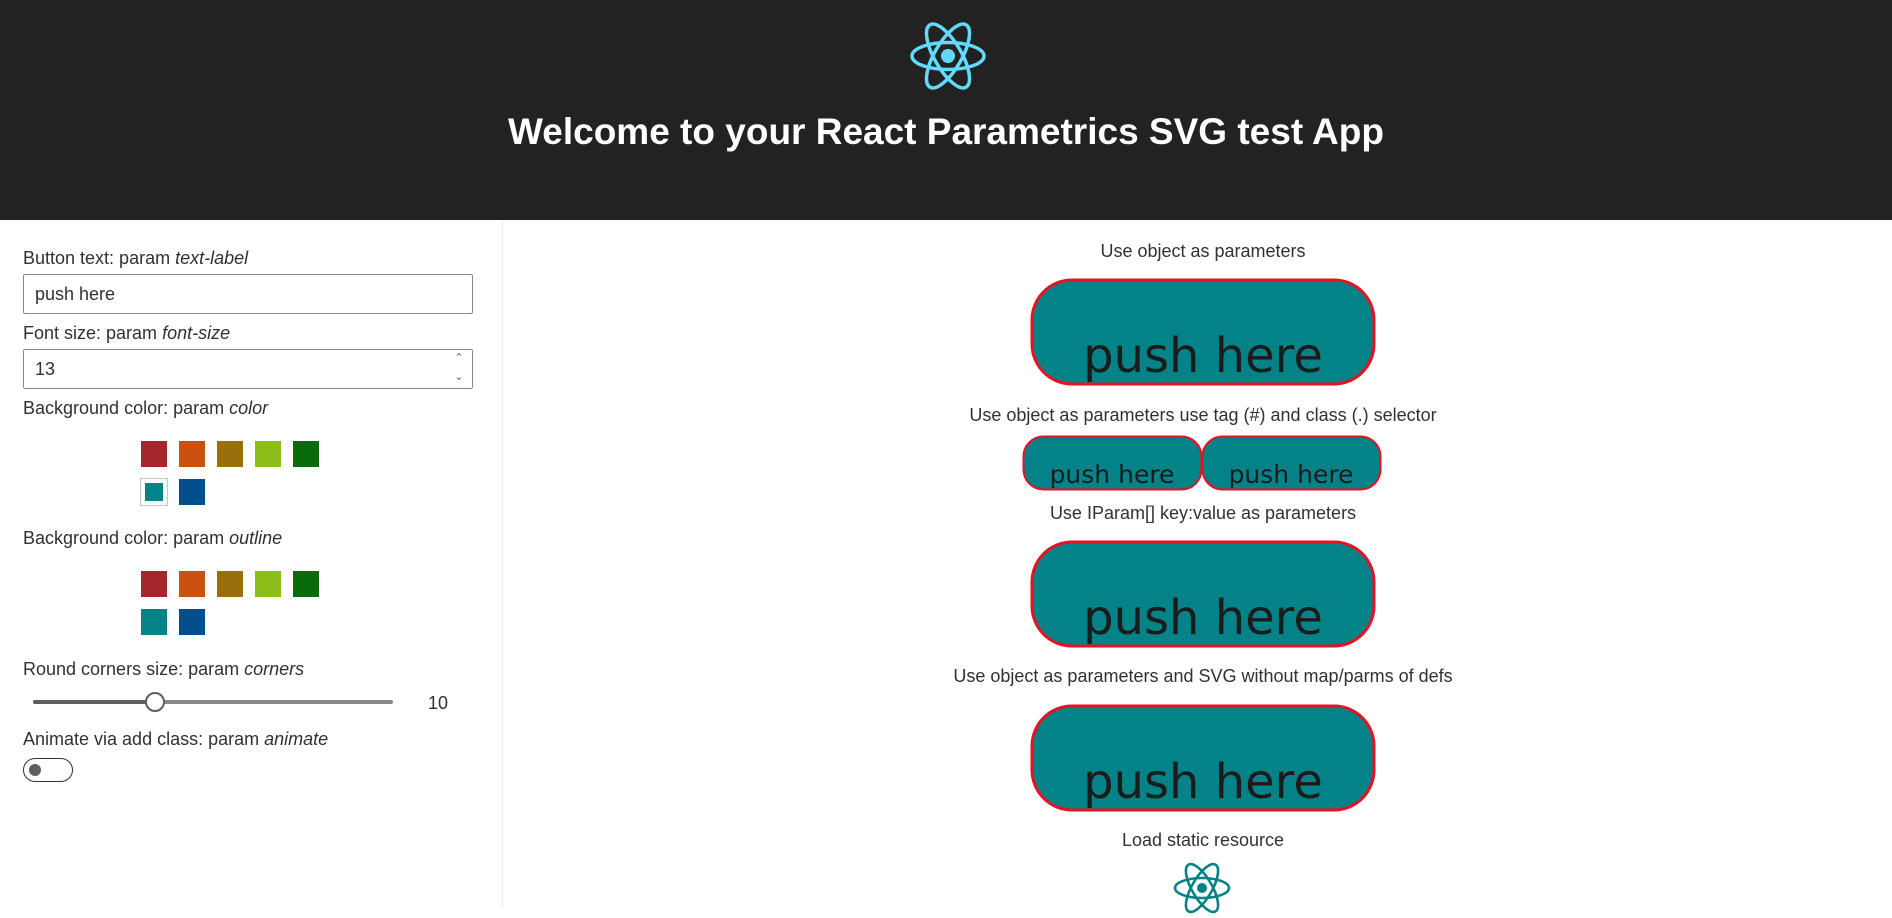 This screenshot has height=918, width=1892. Describe the element at coordinates (459, 358) in the screenshot. I see `chevron-up-icon: ⌃` at that location.